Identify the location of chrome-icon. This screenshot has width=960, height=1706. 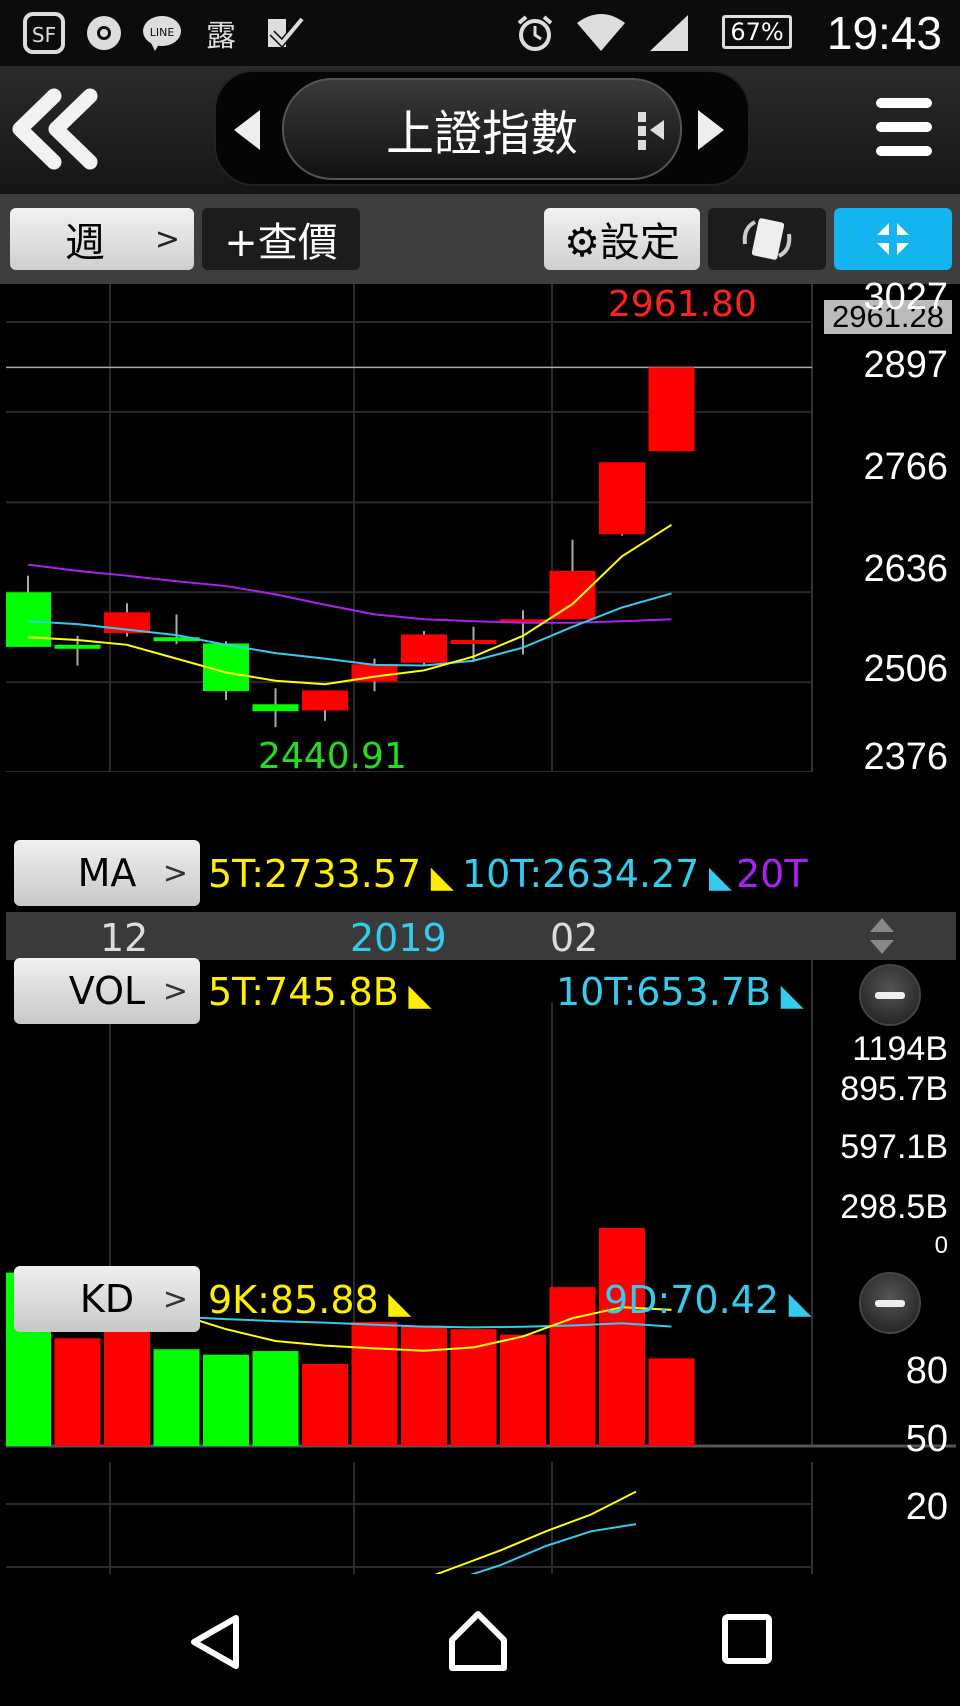
(104, 33).